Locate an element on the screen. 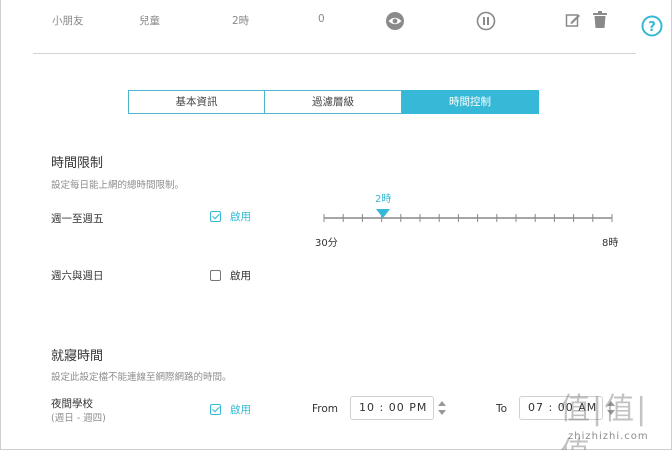 The height and width of the screenshot is (450, 672). profile-type: 兒童 is located at coordinates (149, 21).